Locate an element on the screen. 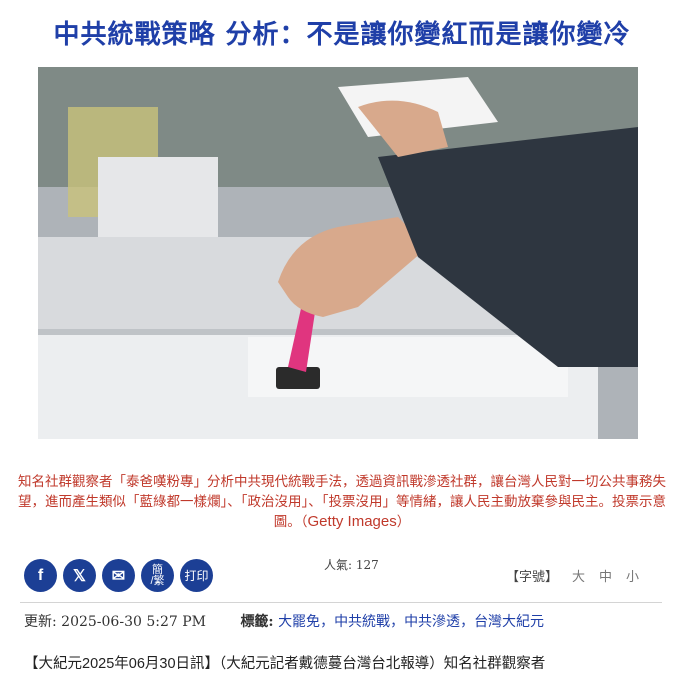  facebook-share-button: f is located at coordinates (40, 575).